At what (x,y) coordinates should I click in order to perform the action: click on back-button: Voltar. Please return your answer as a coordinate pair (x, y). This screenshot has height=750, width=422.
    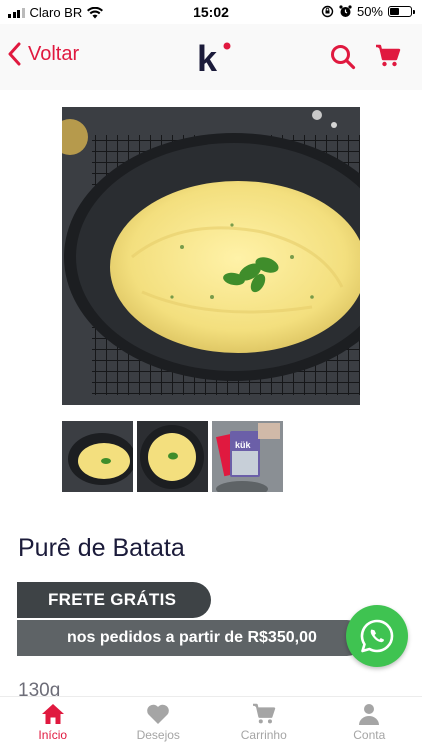
    Looking at the image, I should click on (43, 54).